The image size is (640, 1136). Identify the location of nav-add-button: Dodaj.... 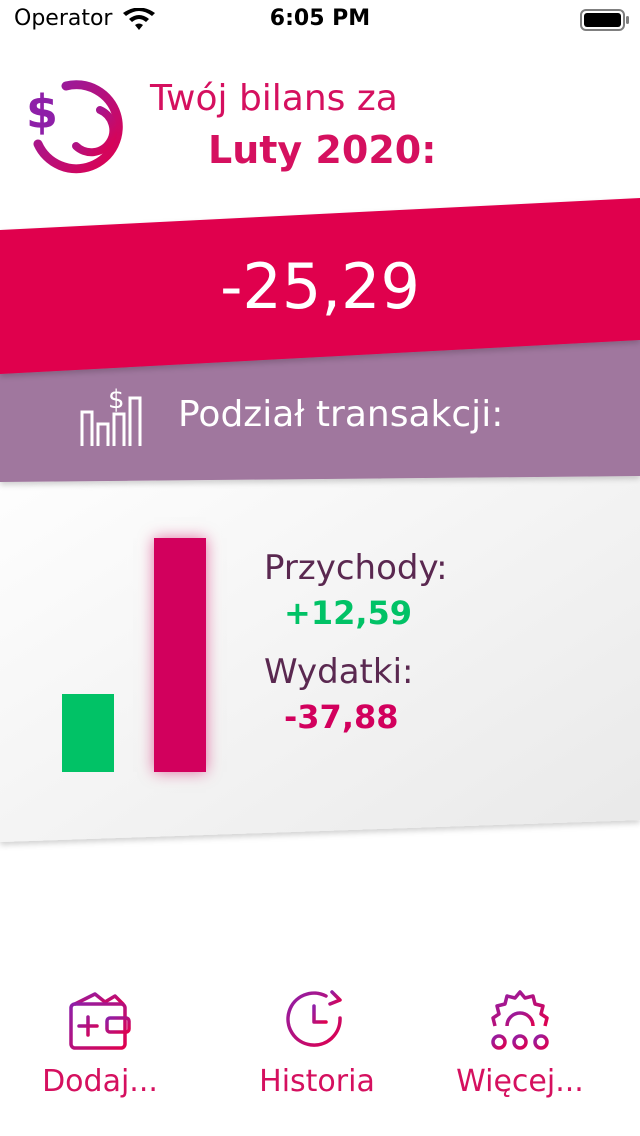
(100, 1047).